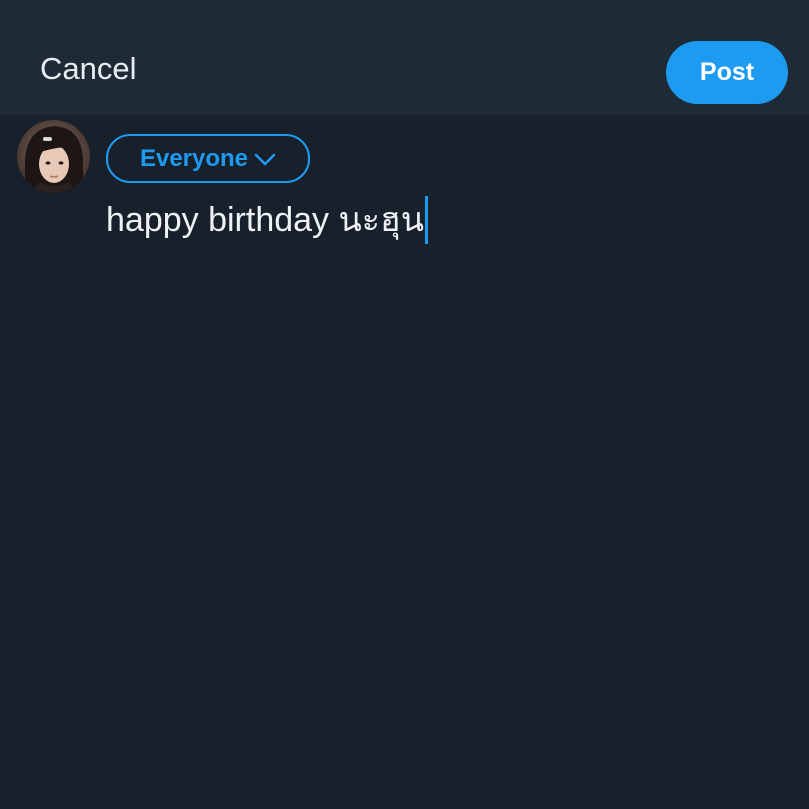  I want to click on post-text-input: happy birthday นะฮุน, so click(267, 220).